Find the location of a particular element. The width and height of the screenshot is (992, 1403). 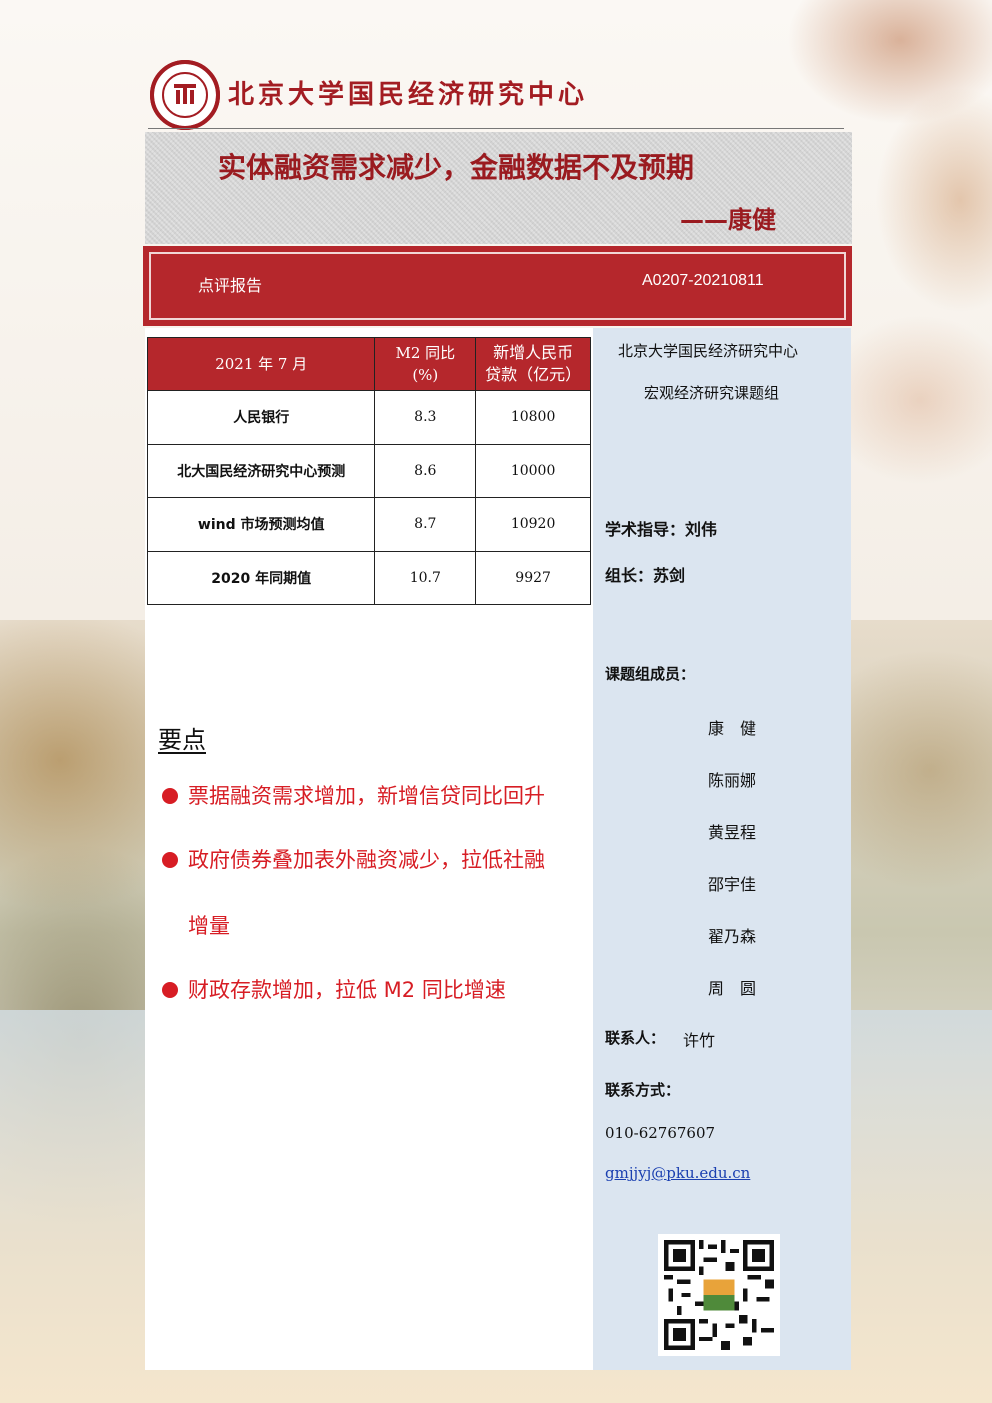

key-point-3: 财政存款增加，拉低 M2 同比增速 is located at coordinates (334, 990).